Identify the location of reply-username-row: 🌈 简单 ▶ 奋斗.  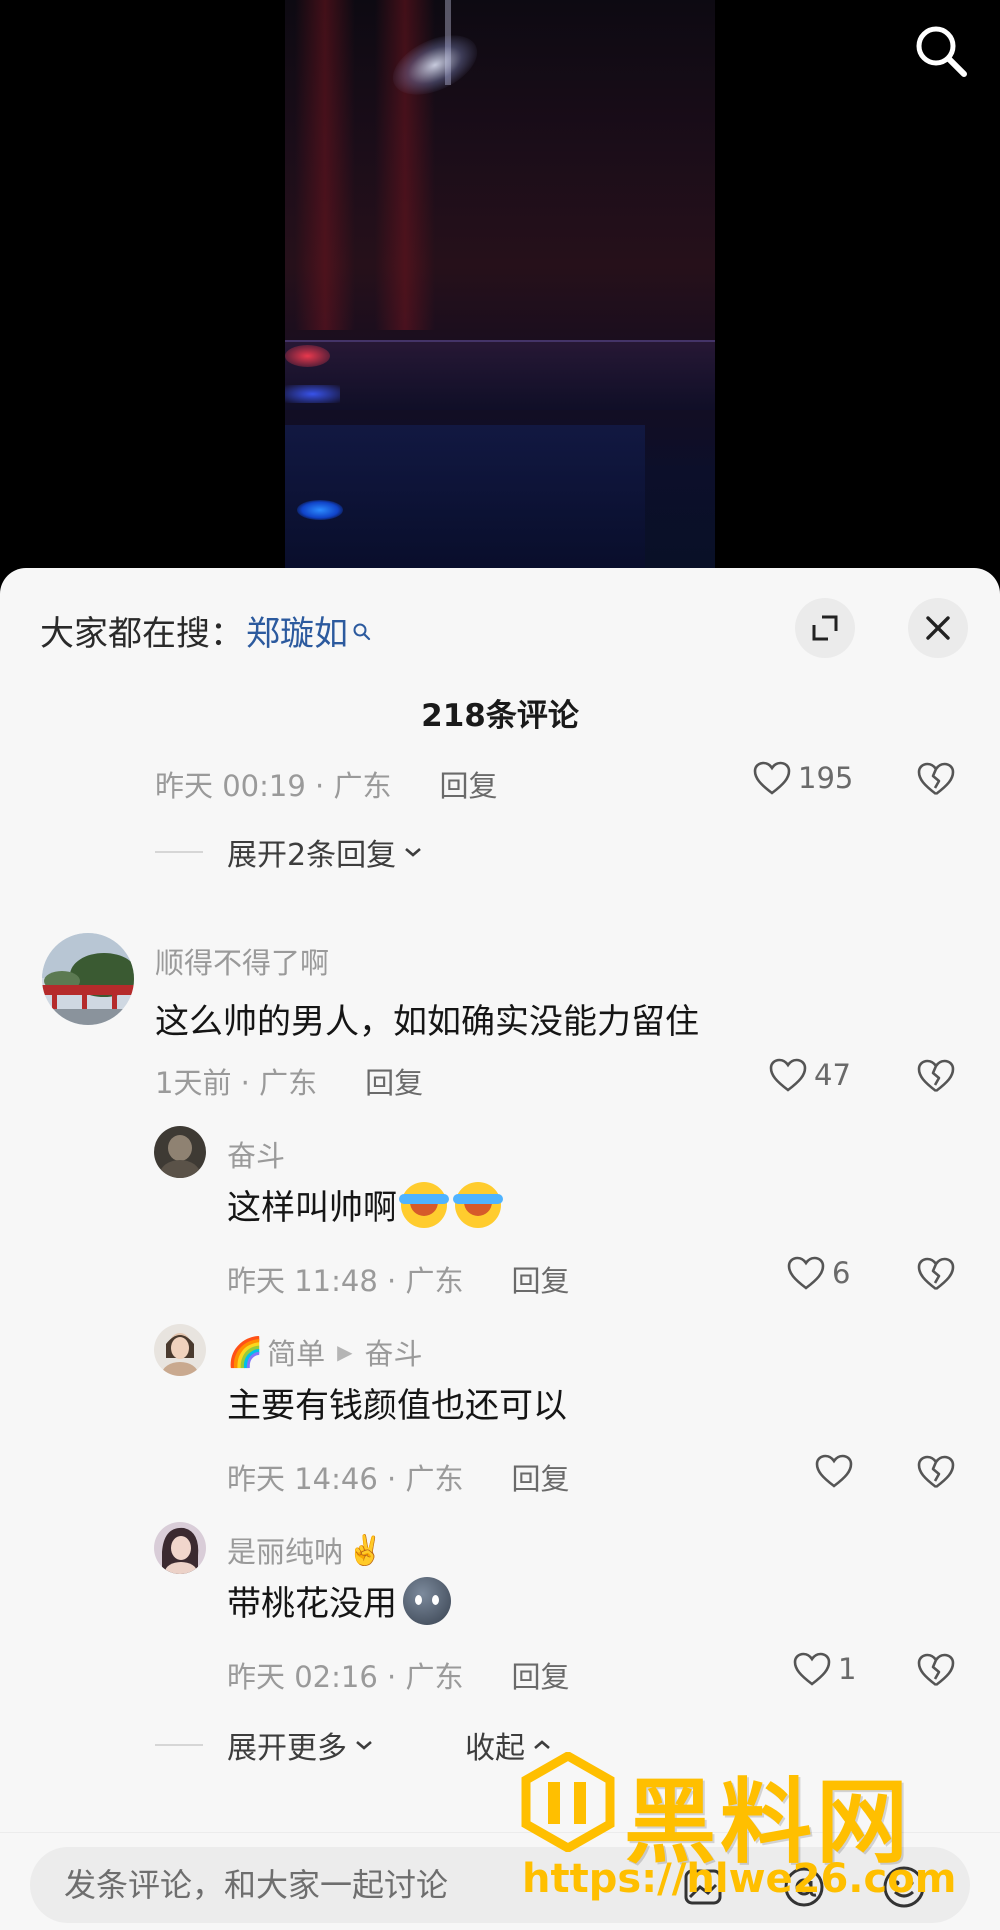
(325, 1352).